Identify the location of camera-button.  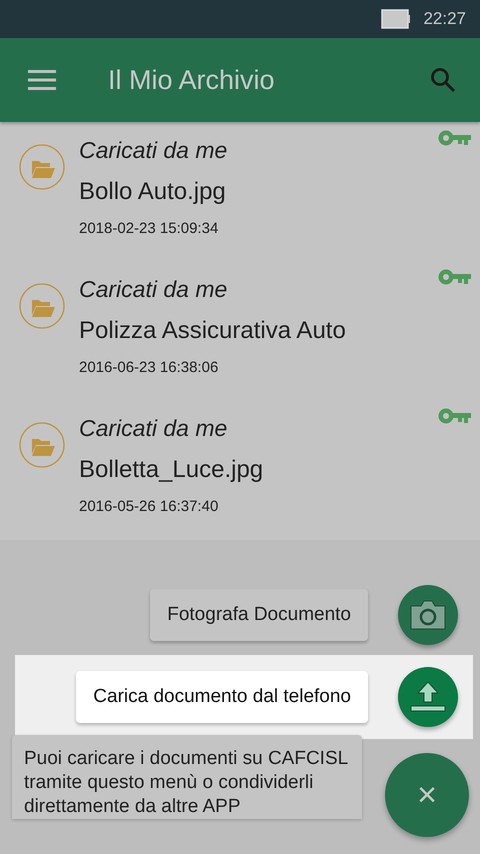
(428, 615).